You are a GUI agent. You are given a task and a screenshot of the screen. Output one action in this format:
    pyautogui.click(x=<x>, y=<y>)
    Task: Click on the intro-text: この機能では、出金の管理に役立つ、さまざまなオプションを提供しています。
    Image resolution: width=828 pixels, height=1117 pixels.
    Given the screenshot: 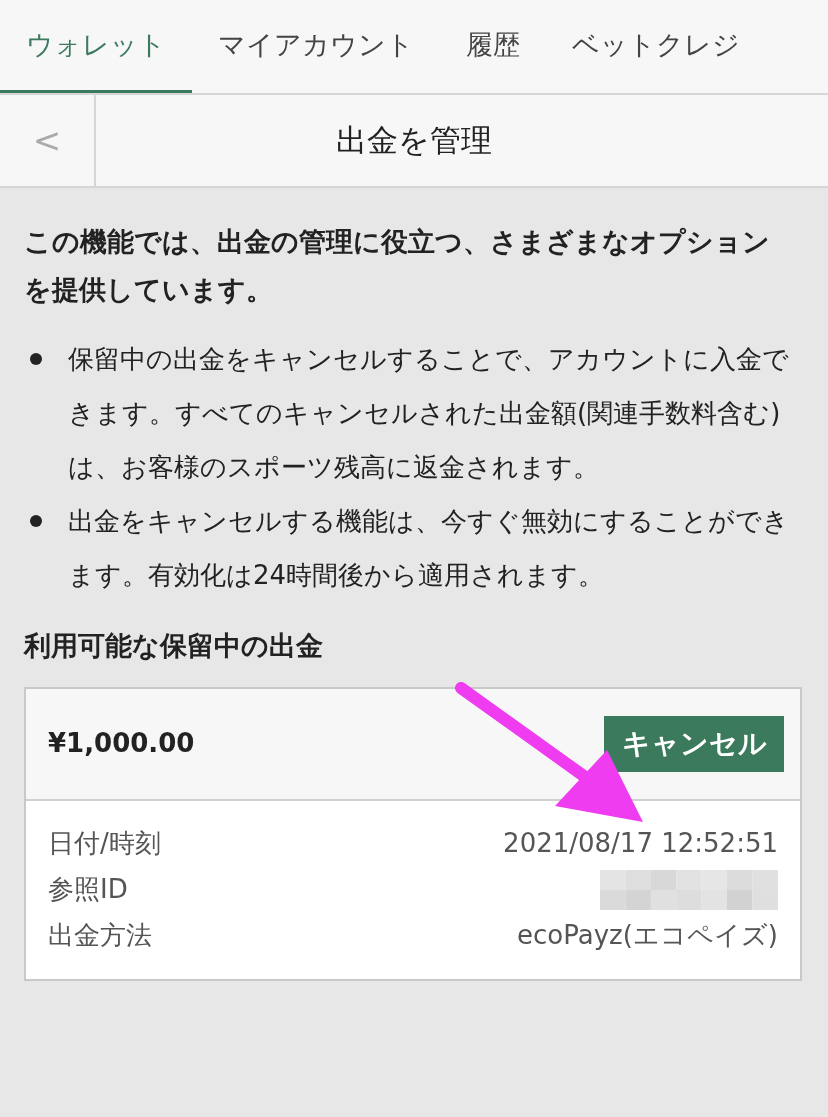 What is the action you would take?
    pyautogui.click(x=397, y=266)
    